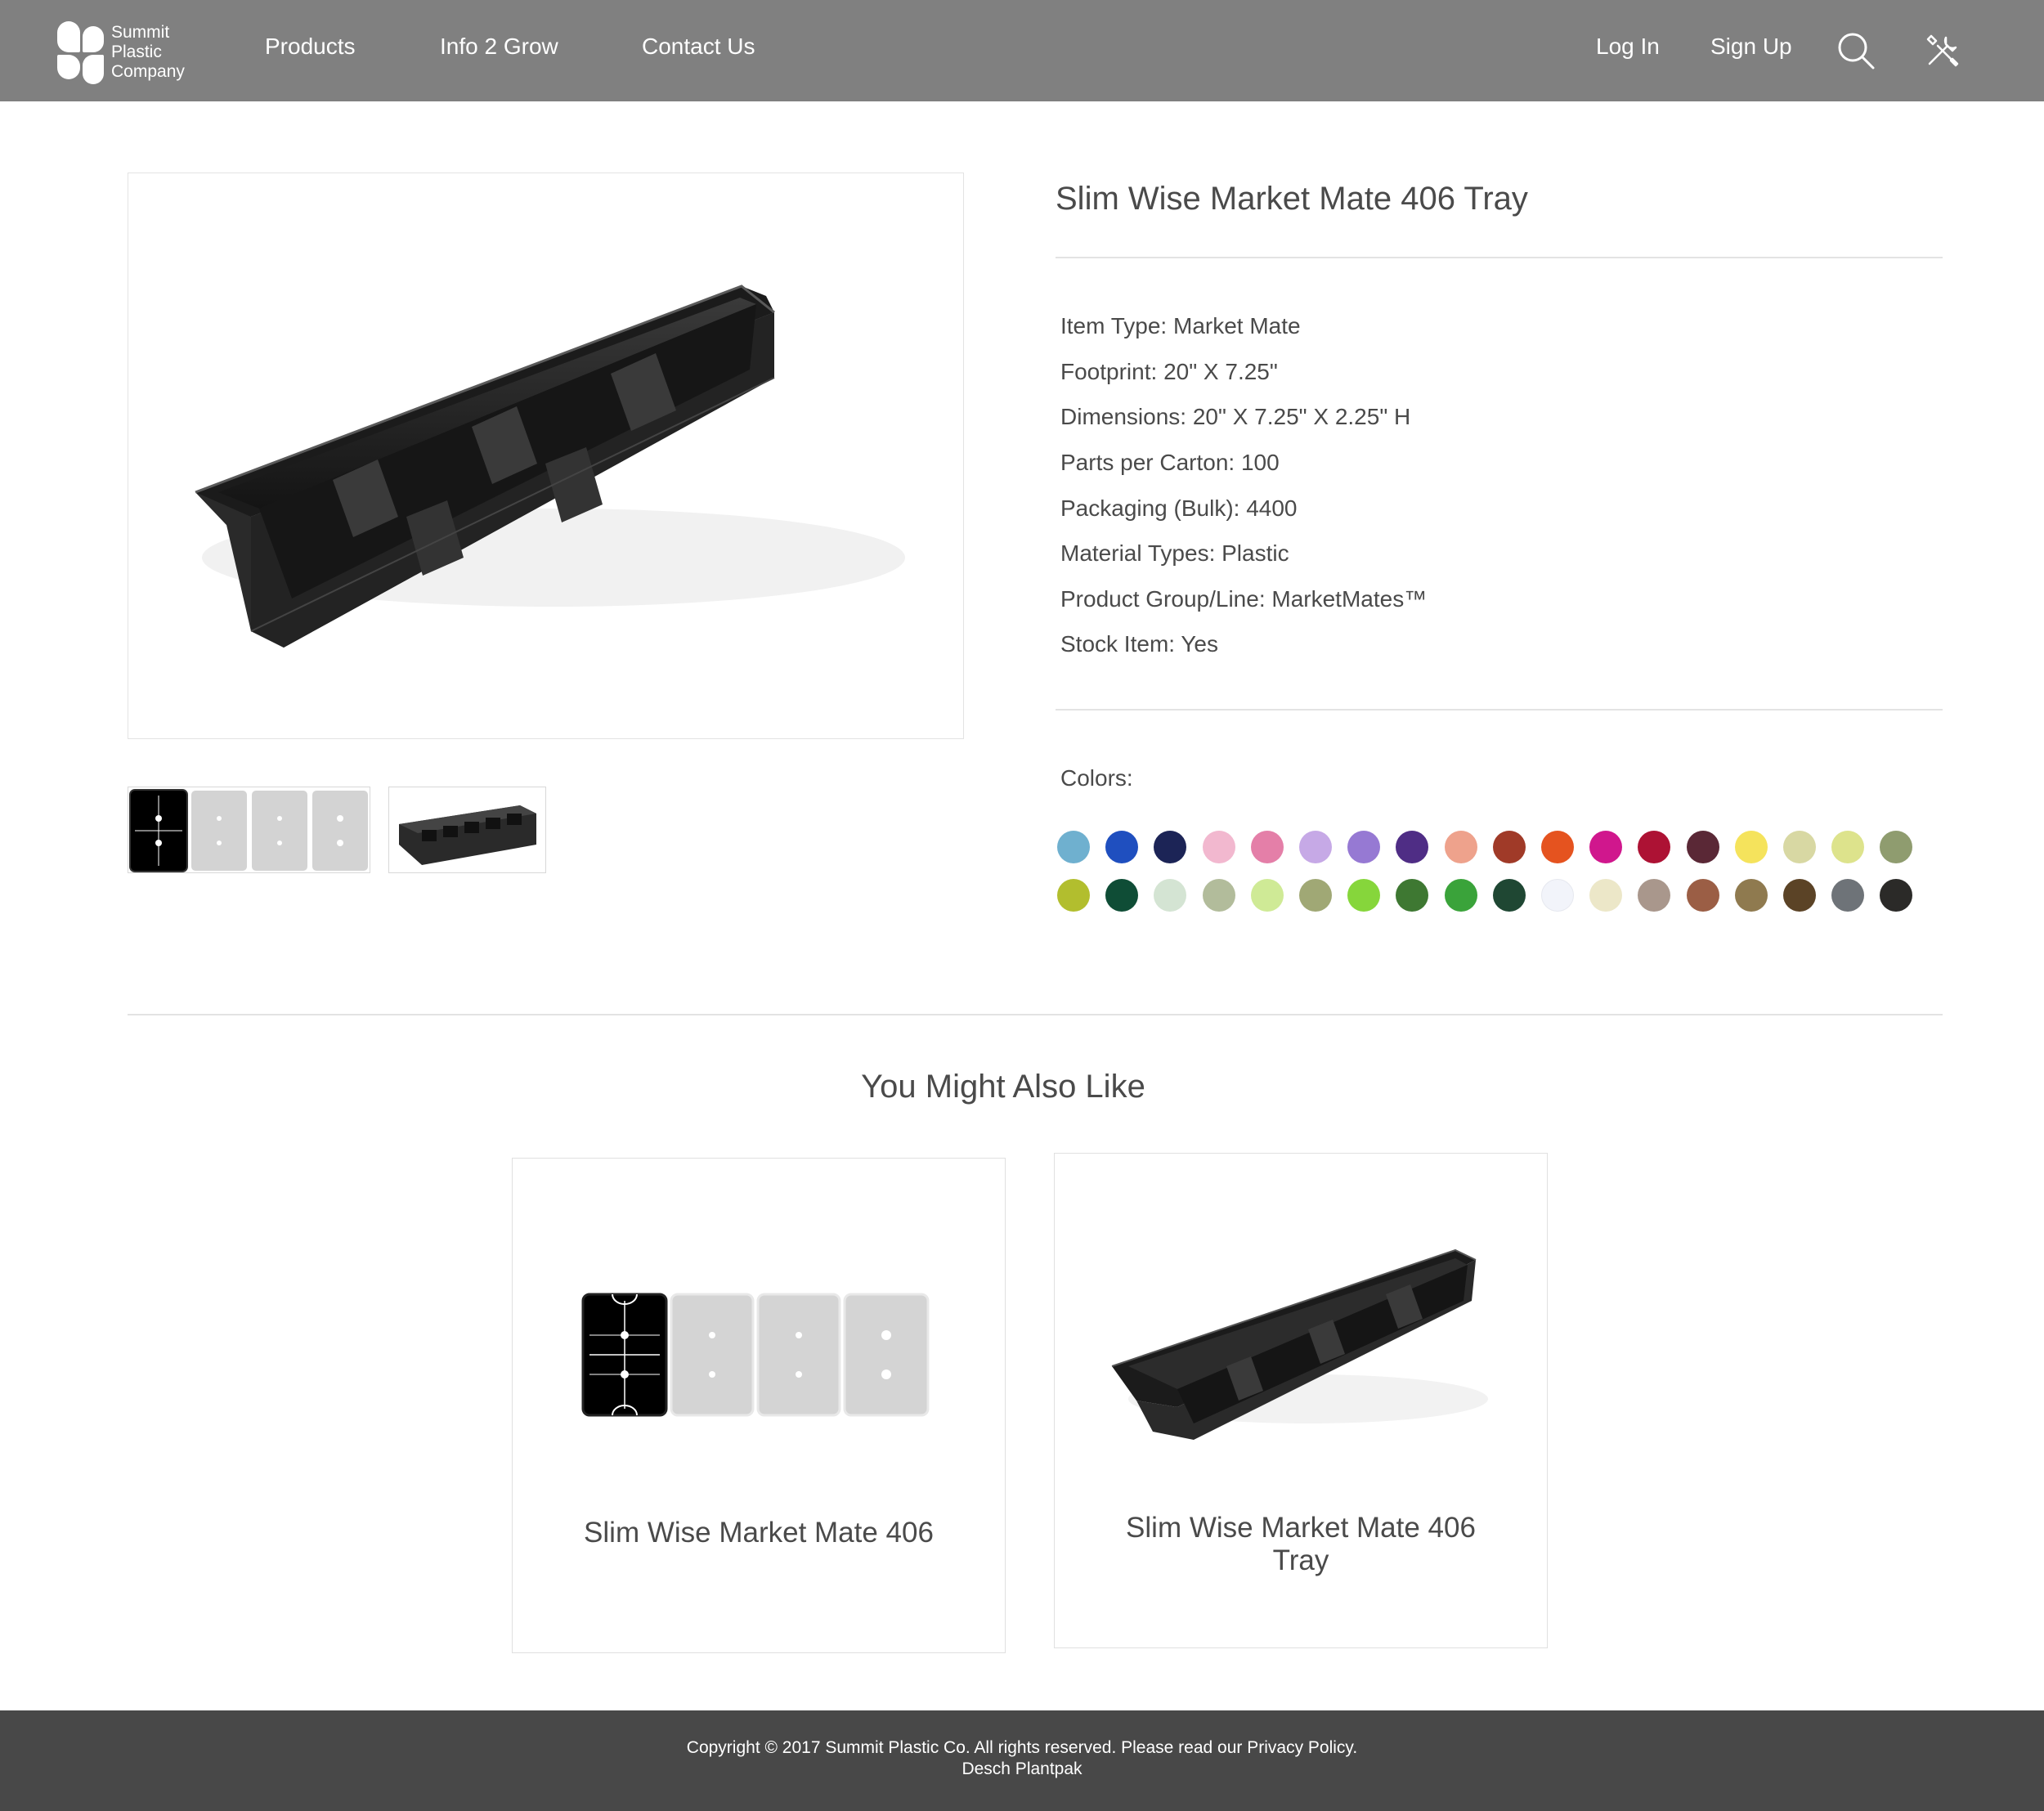 The height and width of the screenshot is (1811, 2044). I want to click on spec-value: Yes, so click(1200, 644).